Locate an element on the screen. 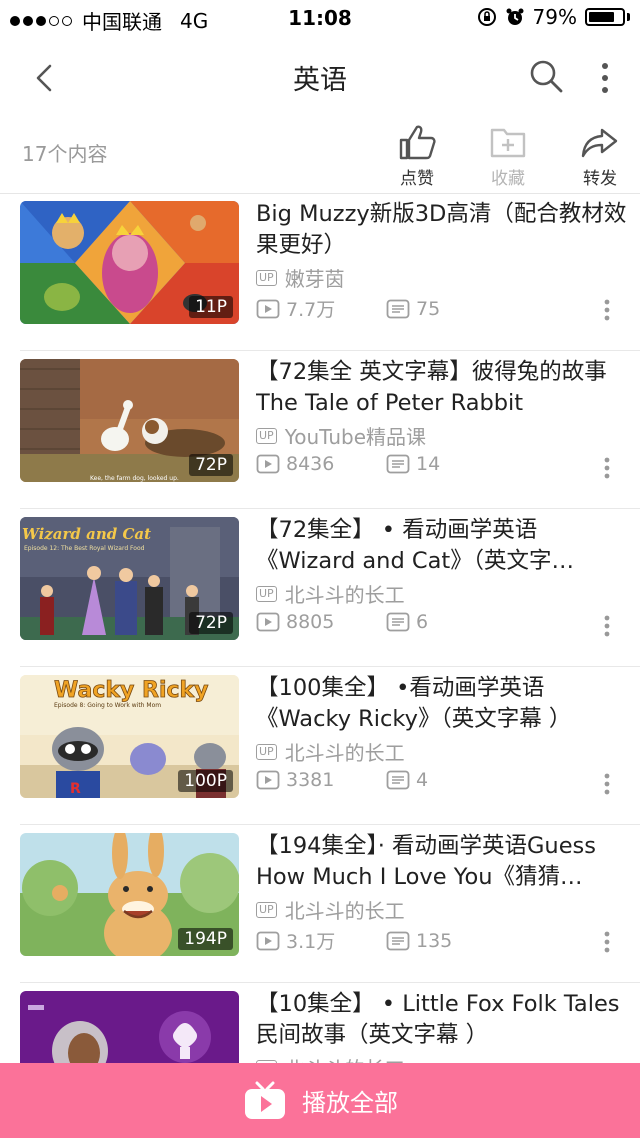 Image resolution: width=640 pixels, height=1138 pixels. tv-play-icon is located at coordinates (265, 1100).